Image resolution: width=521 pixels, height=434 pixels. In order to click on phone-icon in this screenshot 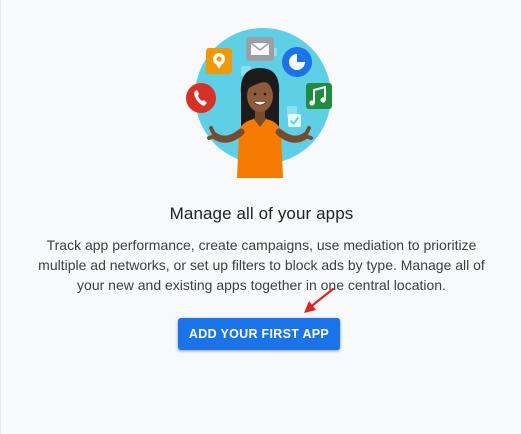, I will do `click(201, 98)`.